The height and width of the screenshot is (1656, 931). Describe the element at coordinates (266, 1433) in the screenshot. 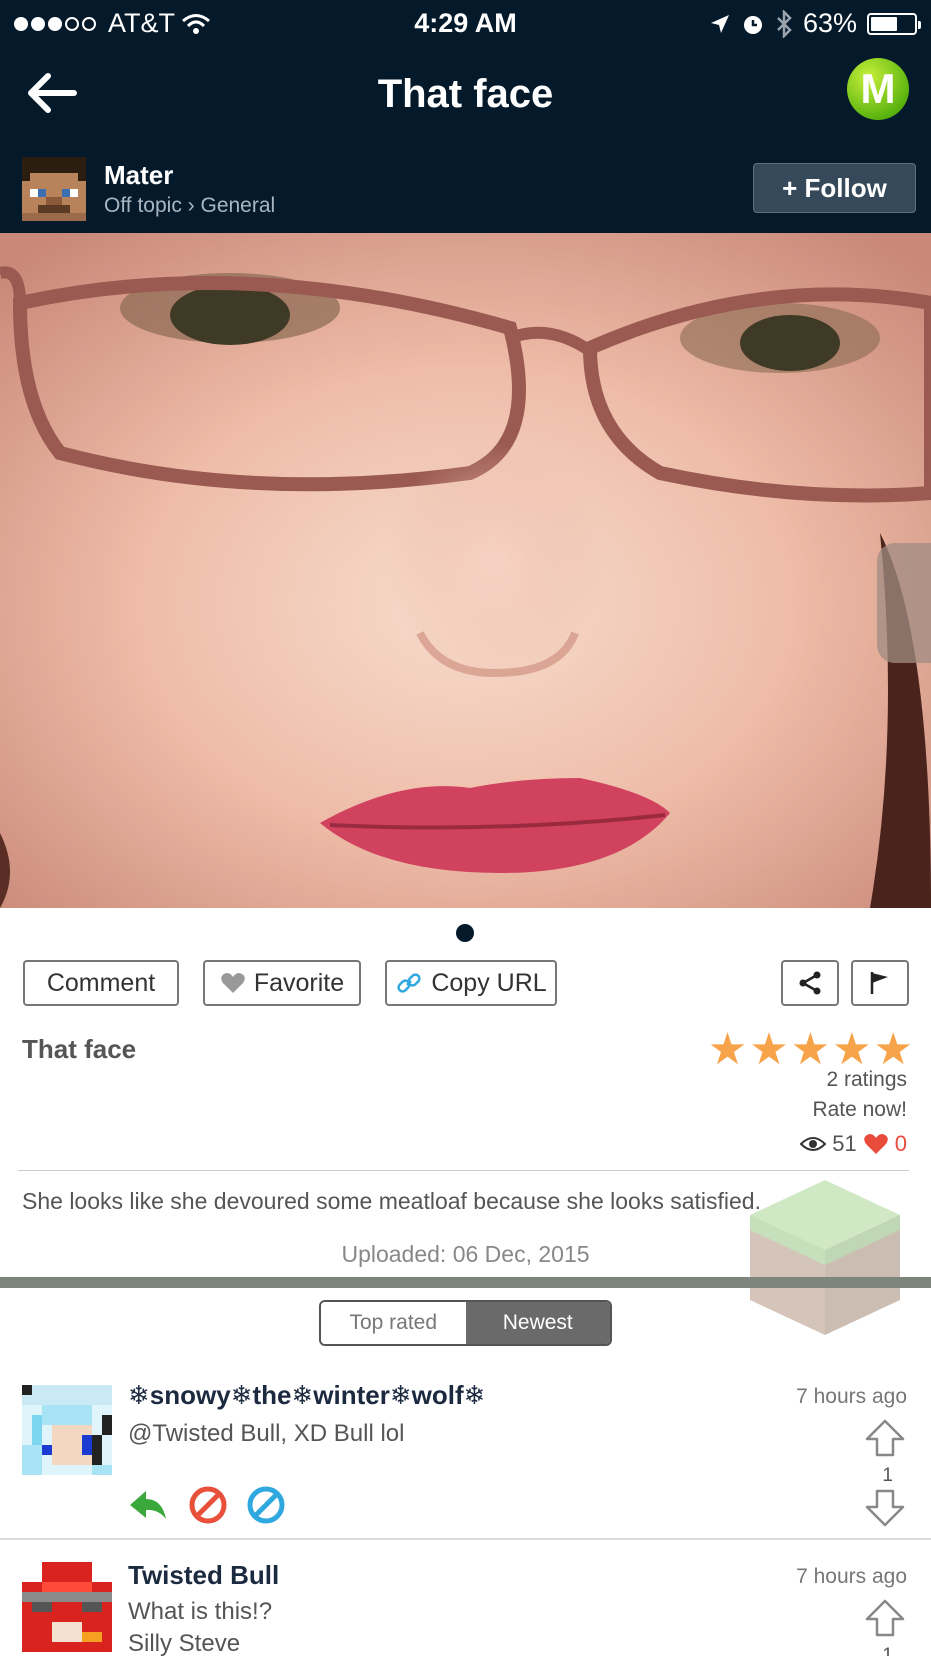

I see `comment-text: @Twisted Bull, XD Bull lol` at that location.